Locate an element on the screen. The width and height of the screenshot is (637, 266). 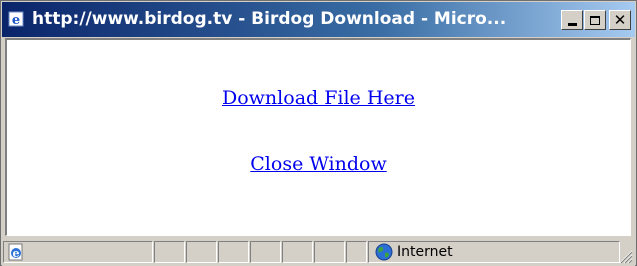
close-icon: ✕ is located at coordinates (620, 19).